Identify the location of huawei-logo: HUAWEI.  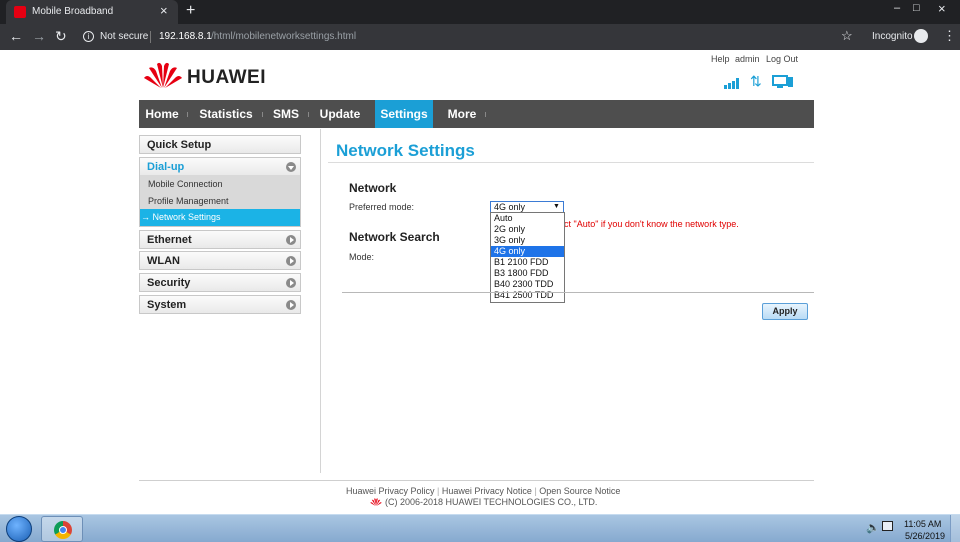
(208, 76).